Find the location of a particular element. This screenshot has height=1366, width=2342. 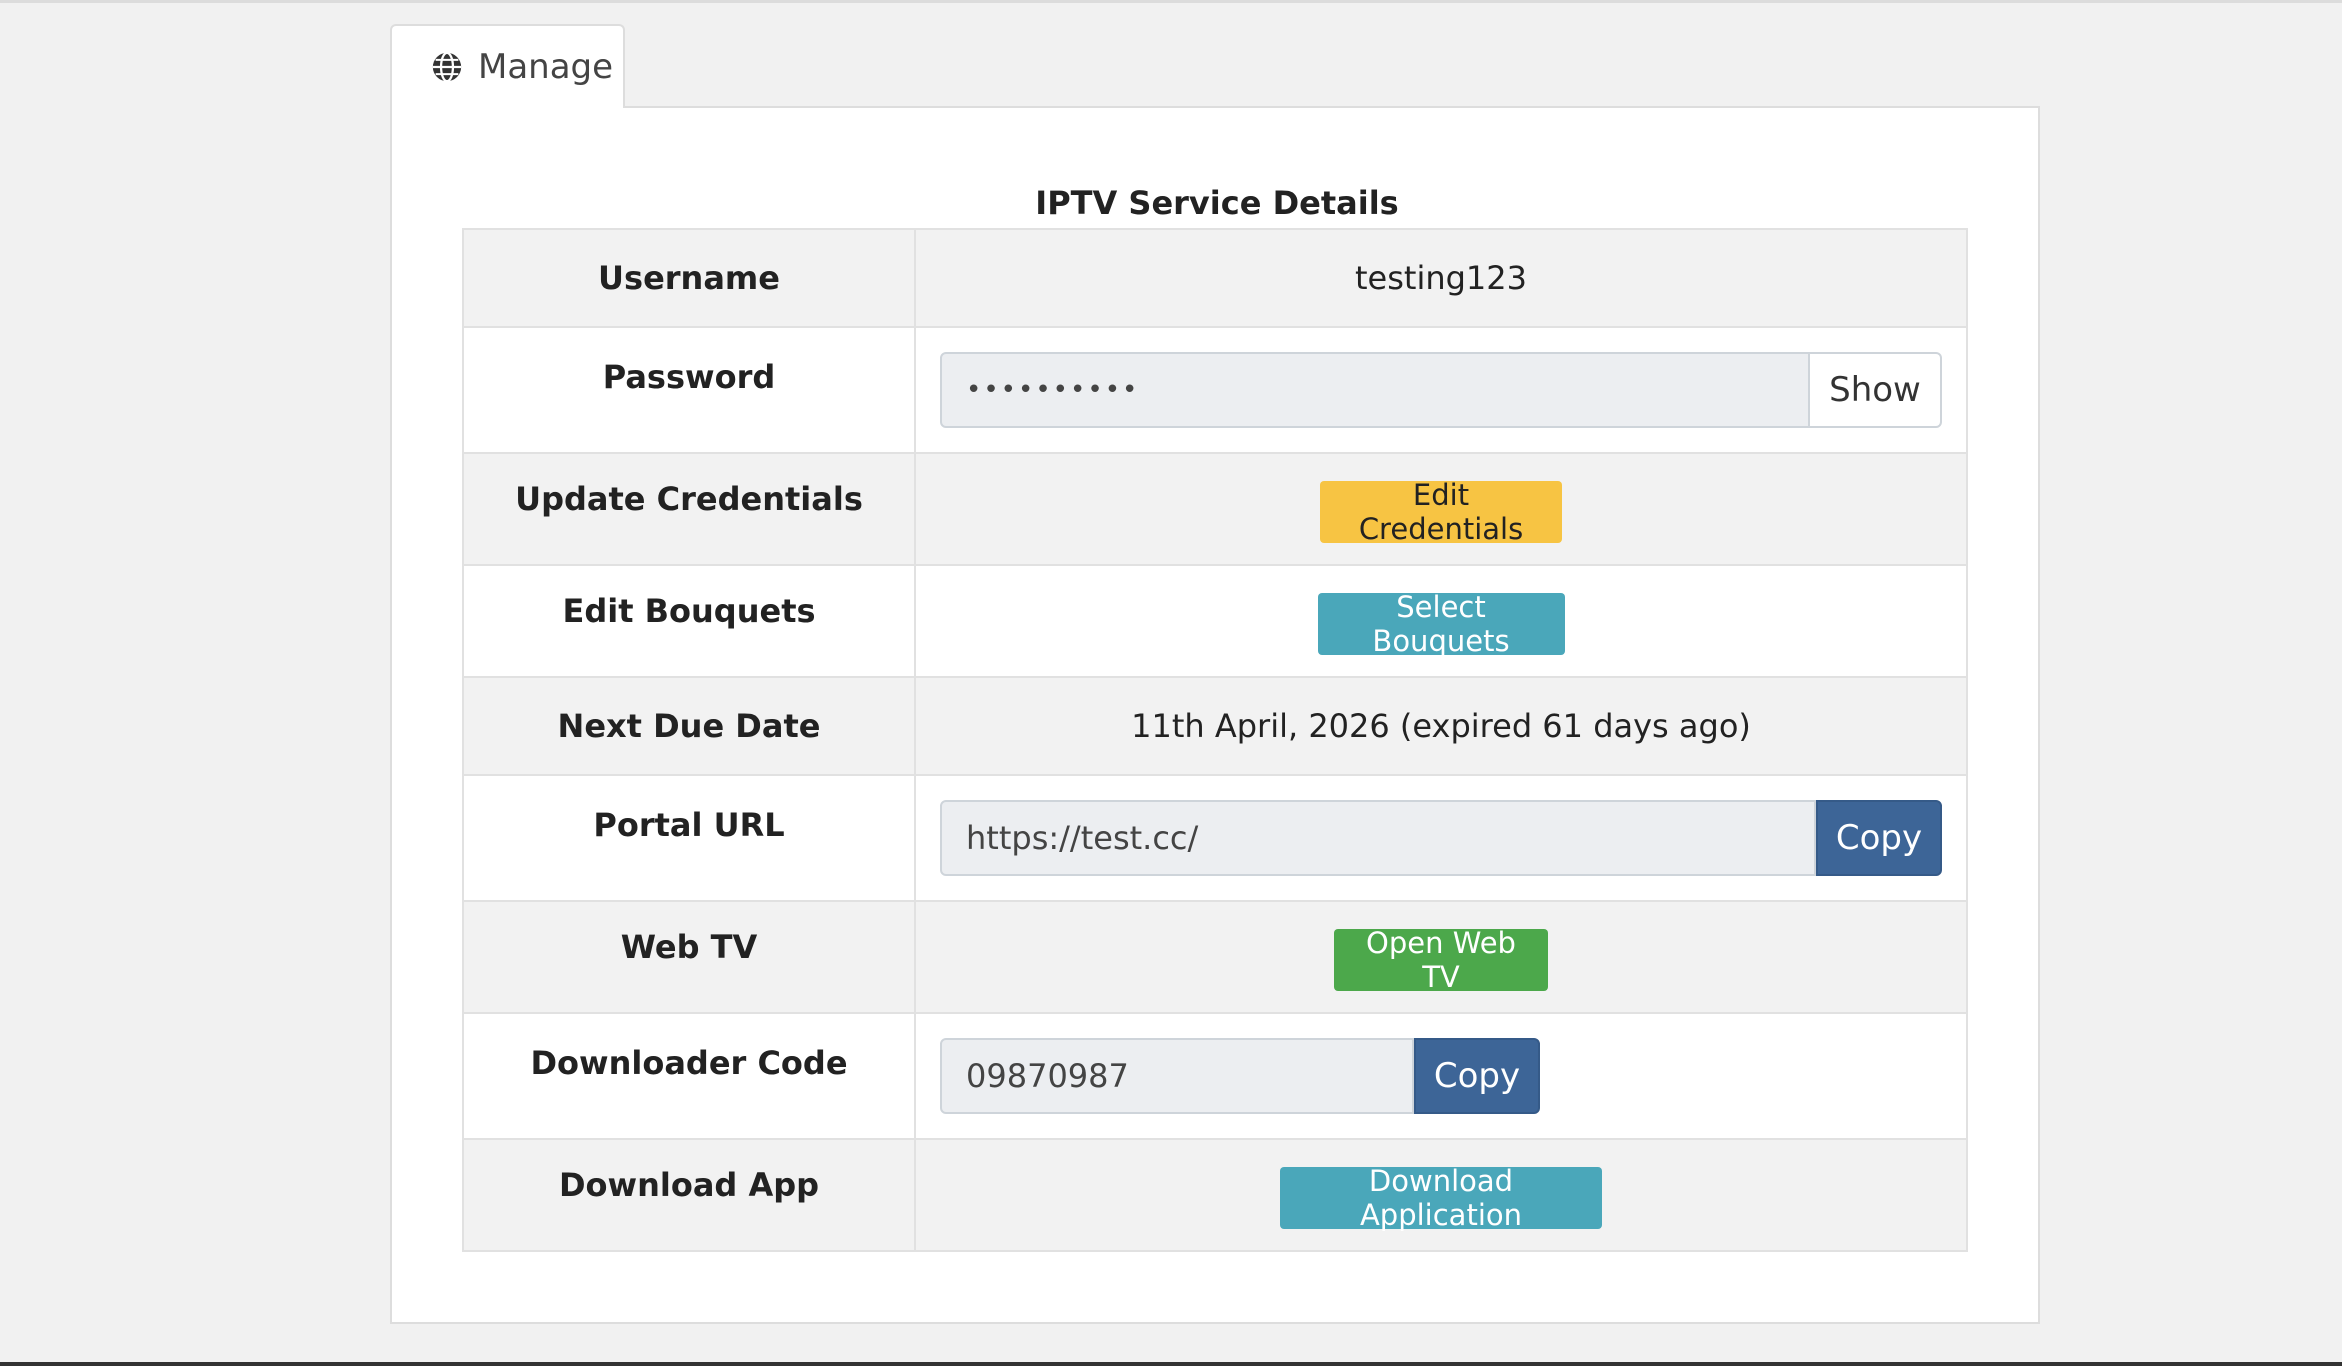

password-input-group: •••••••••• Show is located at coordinates (1441, 390).